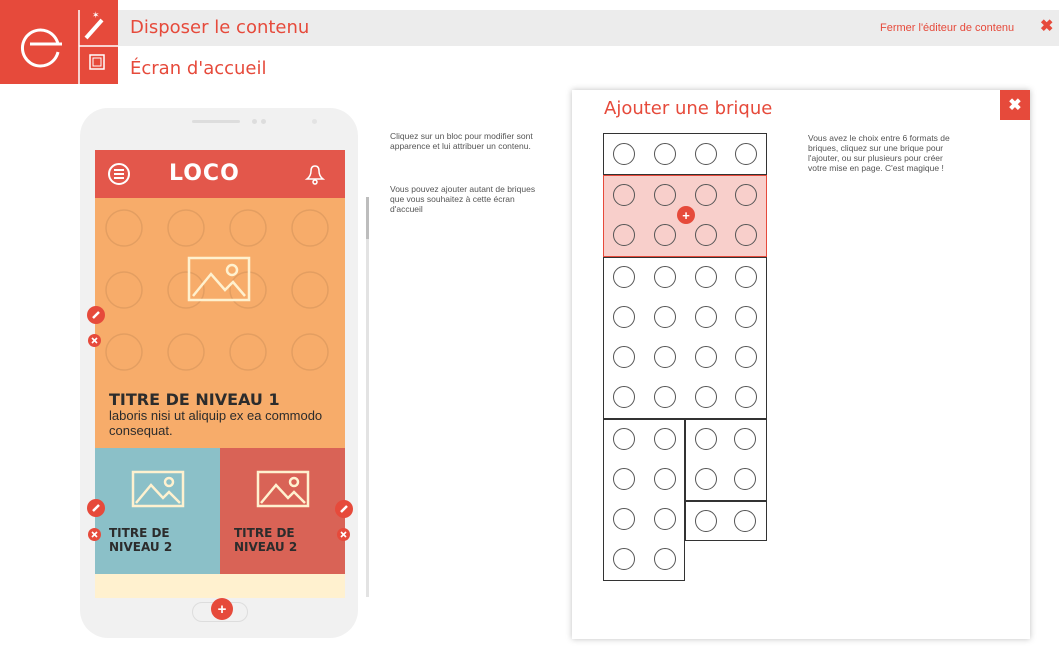 This screenshot has width=1059, height=657. I want to click on modal-close-button: ✖, so click(1015, 105).